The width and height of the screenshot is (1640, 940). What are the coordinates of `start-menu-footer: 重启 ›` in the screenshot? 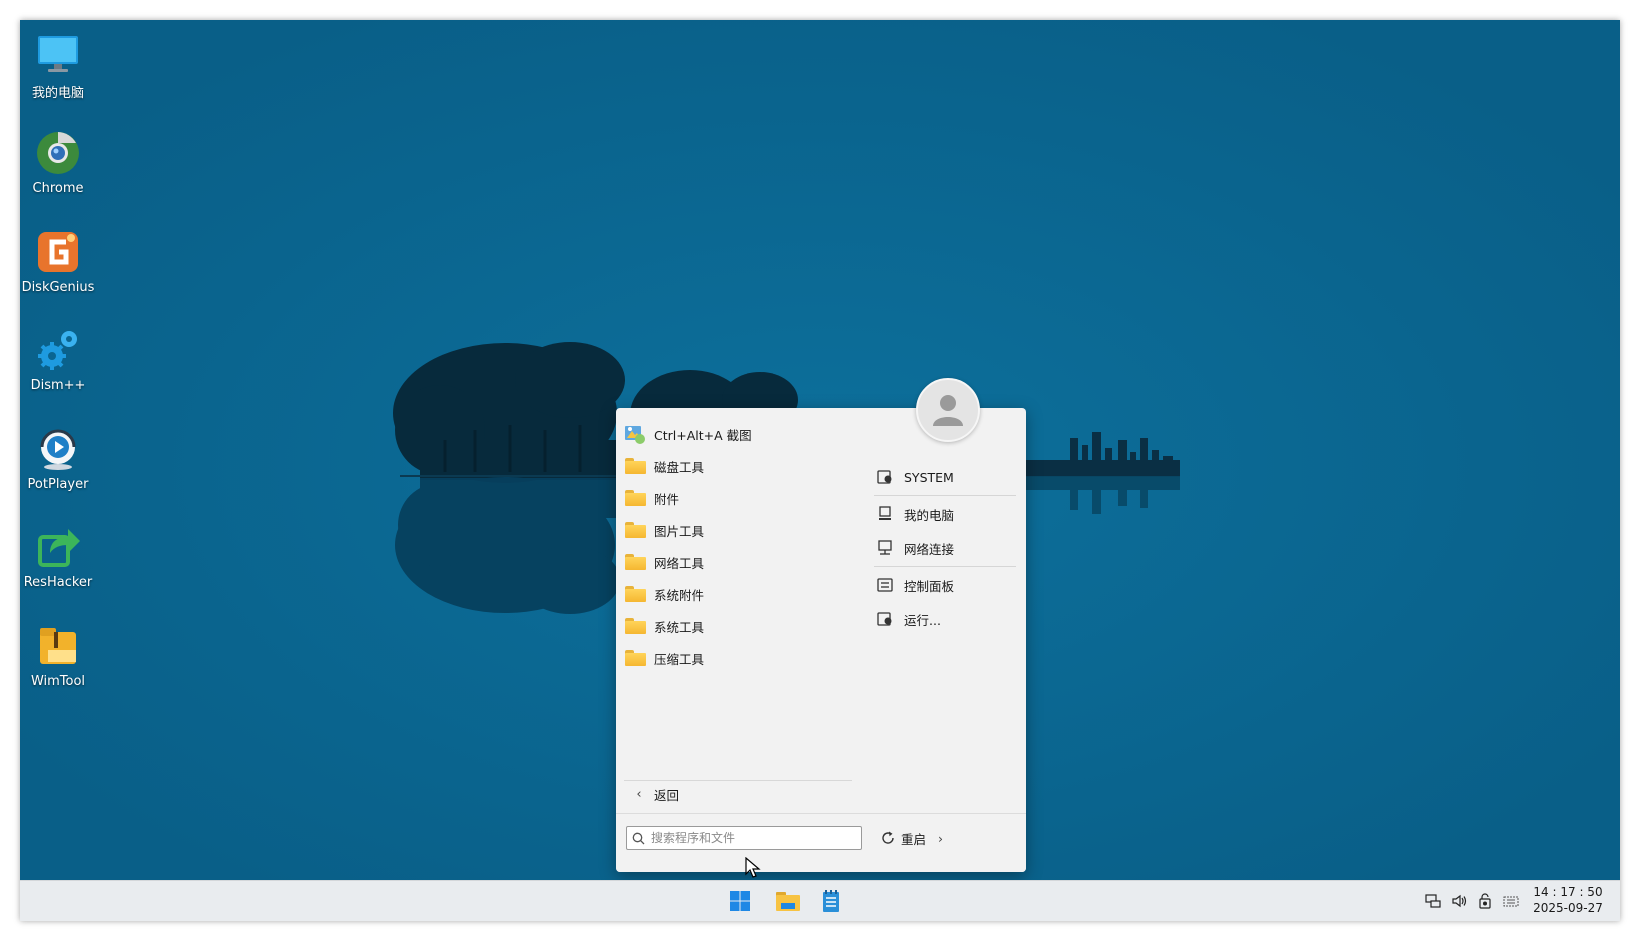 It's located at (821, 842).